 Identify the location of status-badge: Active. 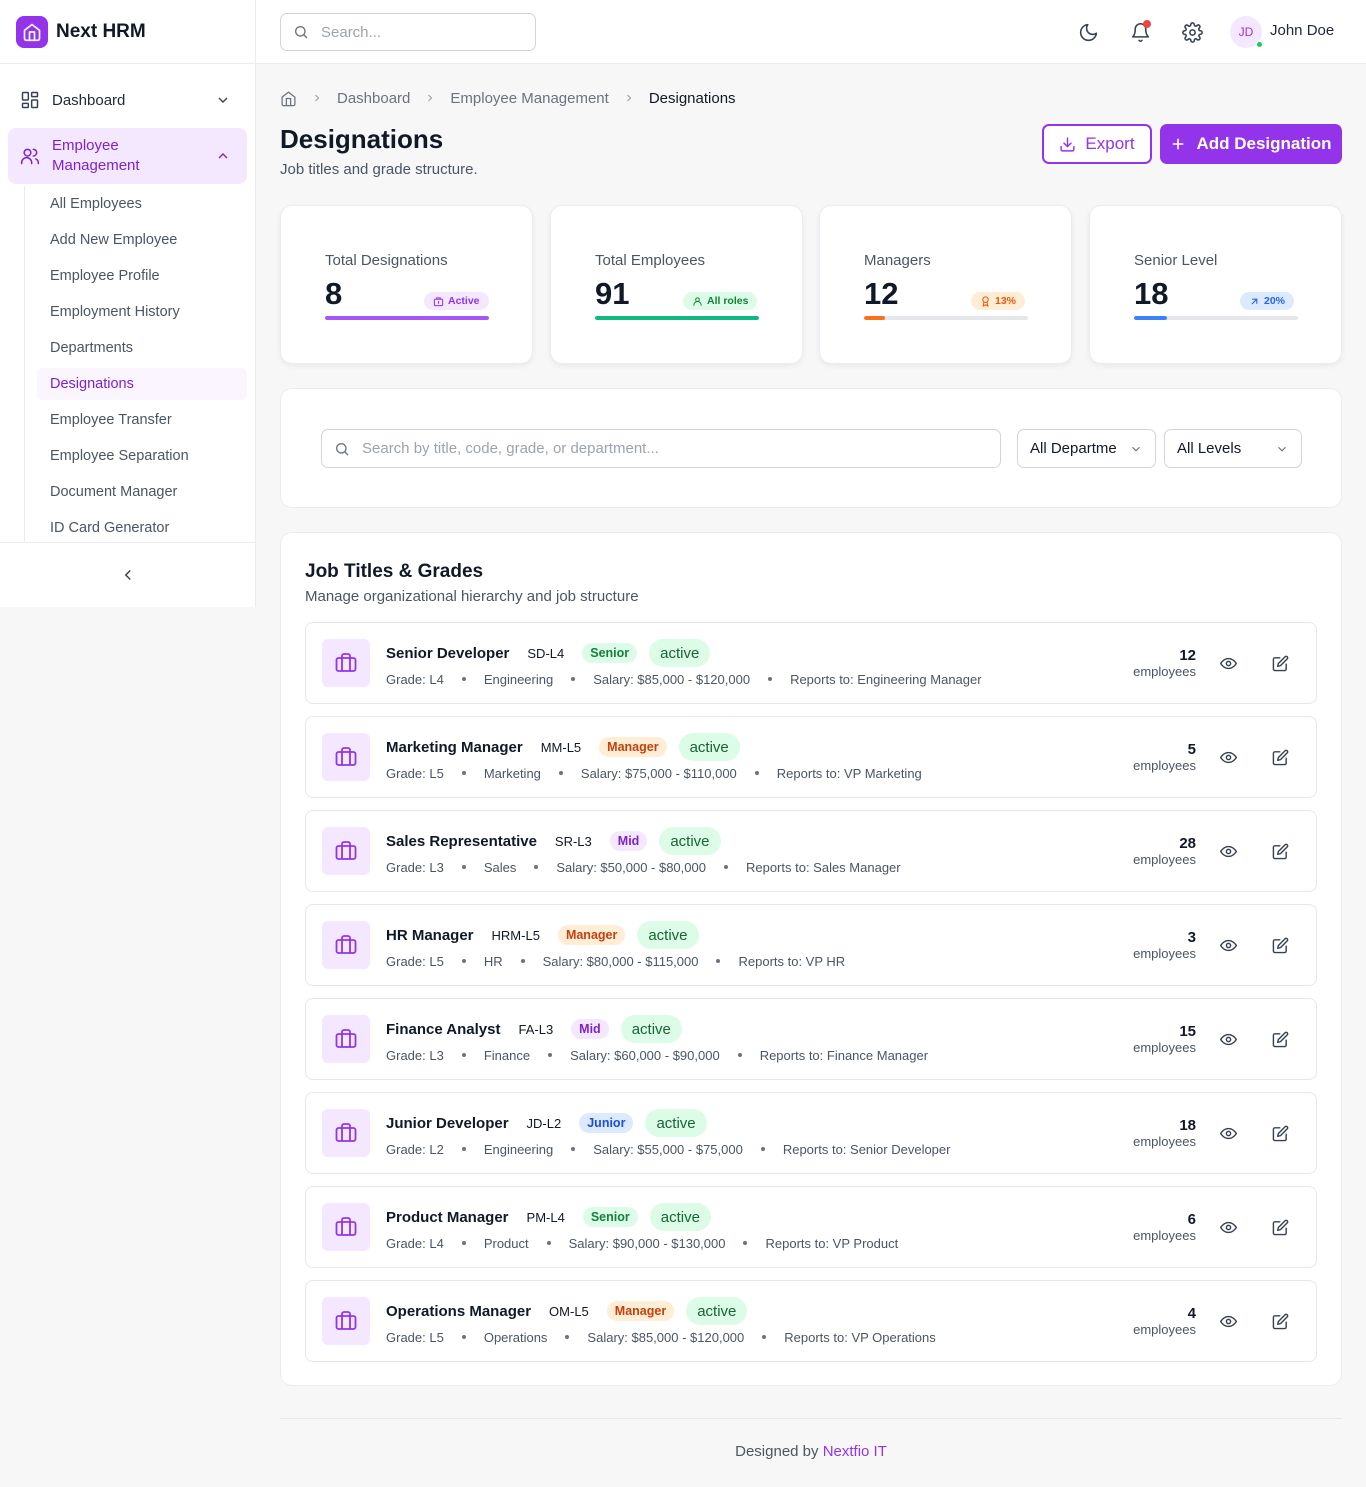
(456, 301).